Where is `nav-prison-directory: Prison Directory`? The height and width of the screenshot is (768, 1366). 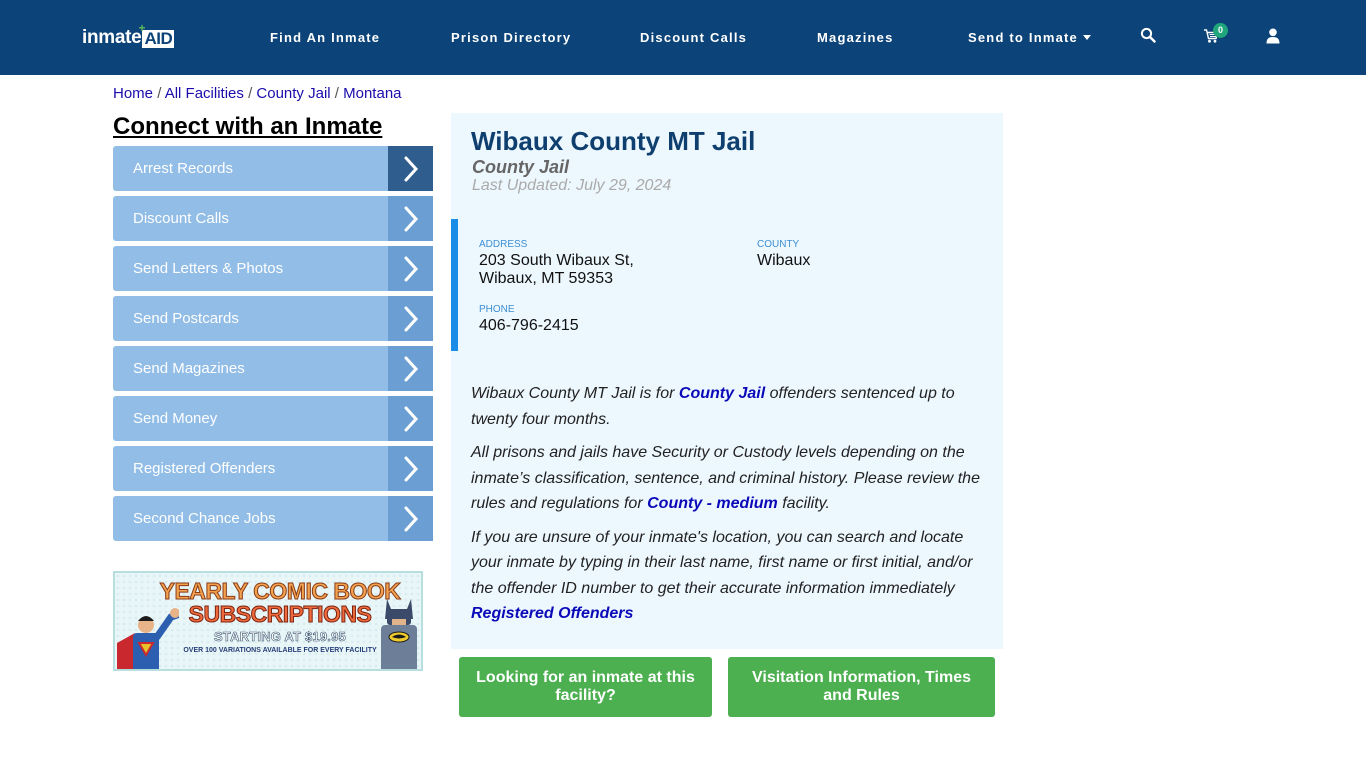
nav-prison-directory: Prison Directory is located at coordinates (511, 38).